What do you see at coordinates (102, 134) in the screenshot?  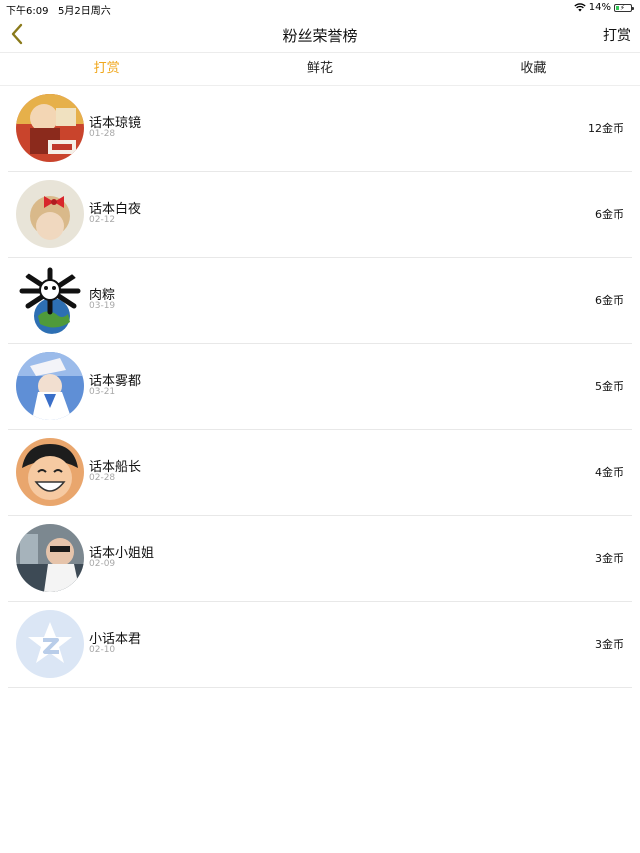 I see `reward-date: 01-28` at bounding box center [102, 134].